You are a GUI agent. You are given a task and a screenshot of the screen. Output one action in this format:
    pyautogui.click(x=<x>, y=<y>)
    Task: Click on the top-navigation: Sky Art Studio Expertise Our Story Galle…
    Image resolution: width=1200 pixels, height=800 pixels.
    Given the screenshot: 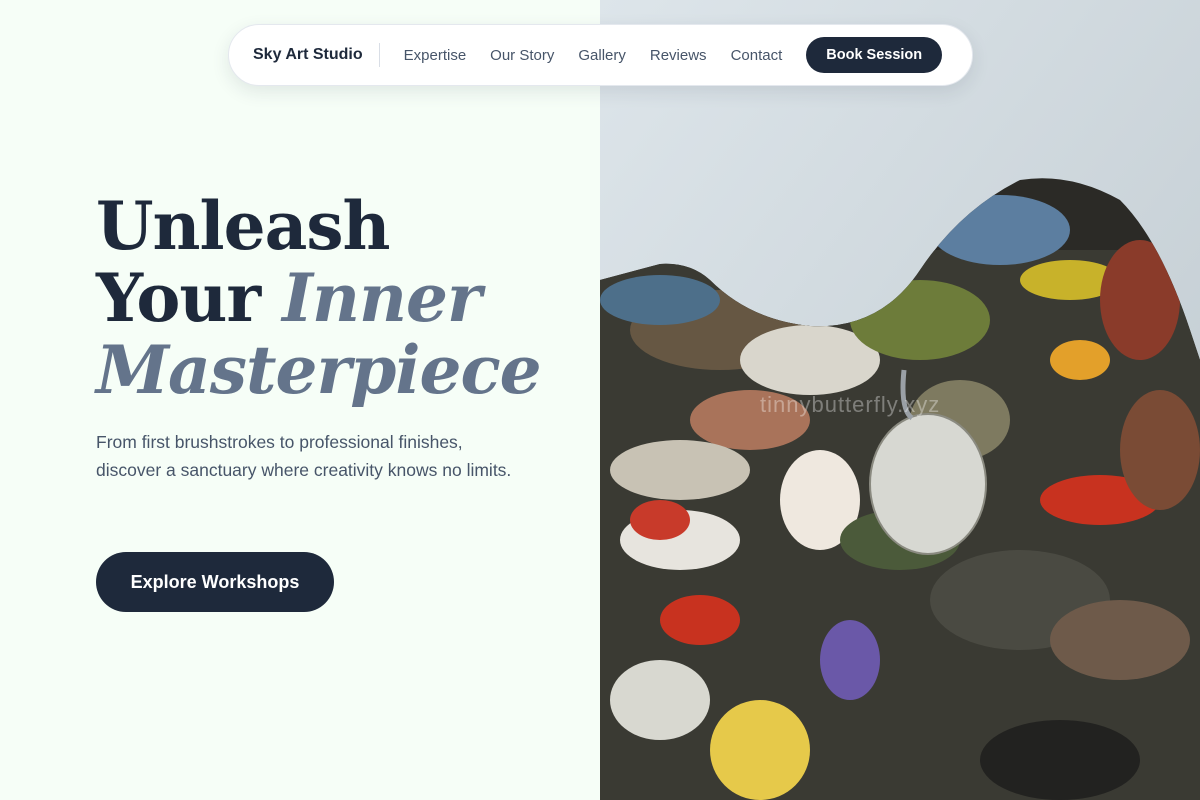 What is the action you would take?
    pyautogui.click(x=600, y=55)
    